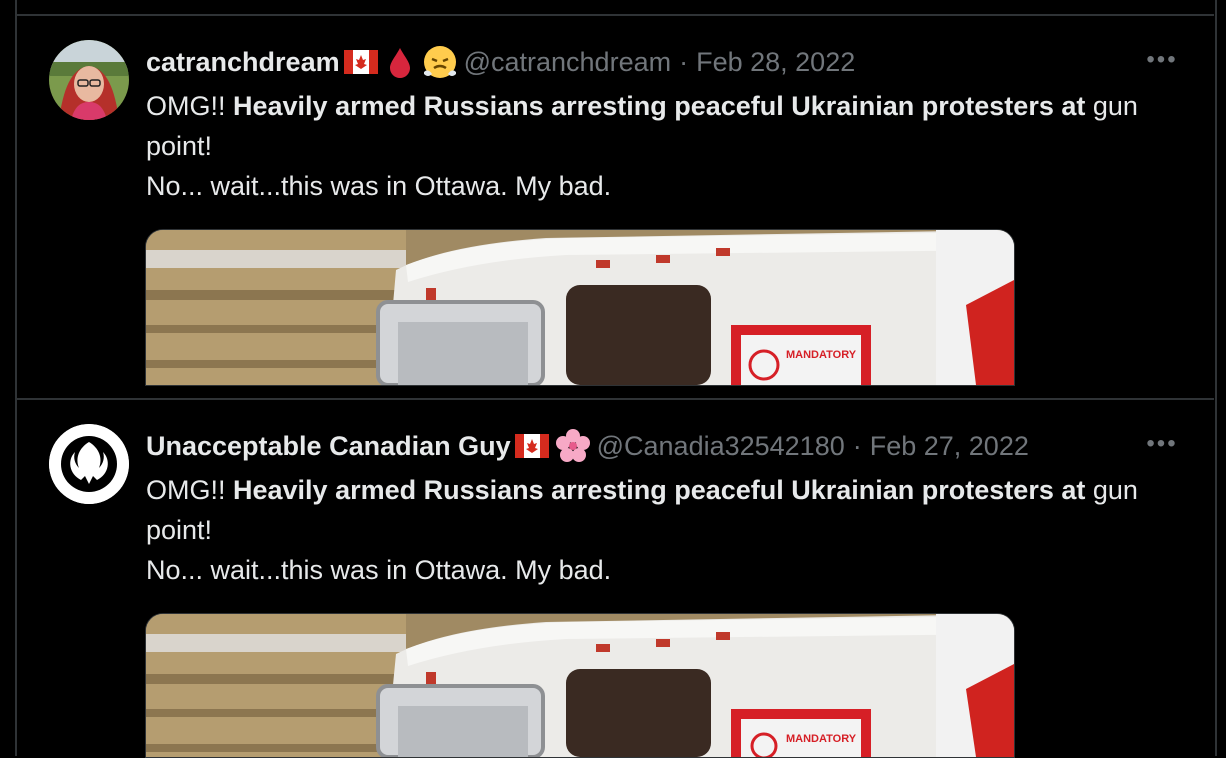  I want to click on face-with-steam-icon, so click(439, 62).